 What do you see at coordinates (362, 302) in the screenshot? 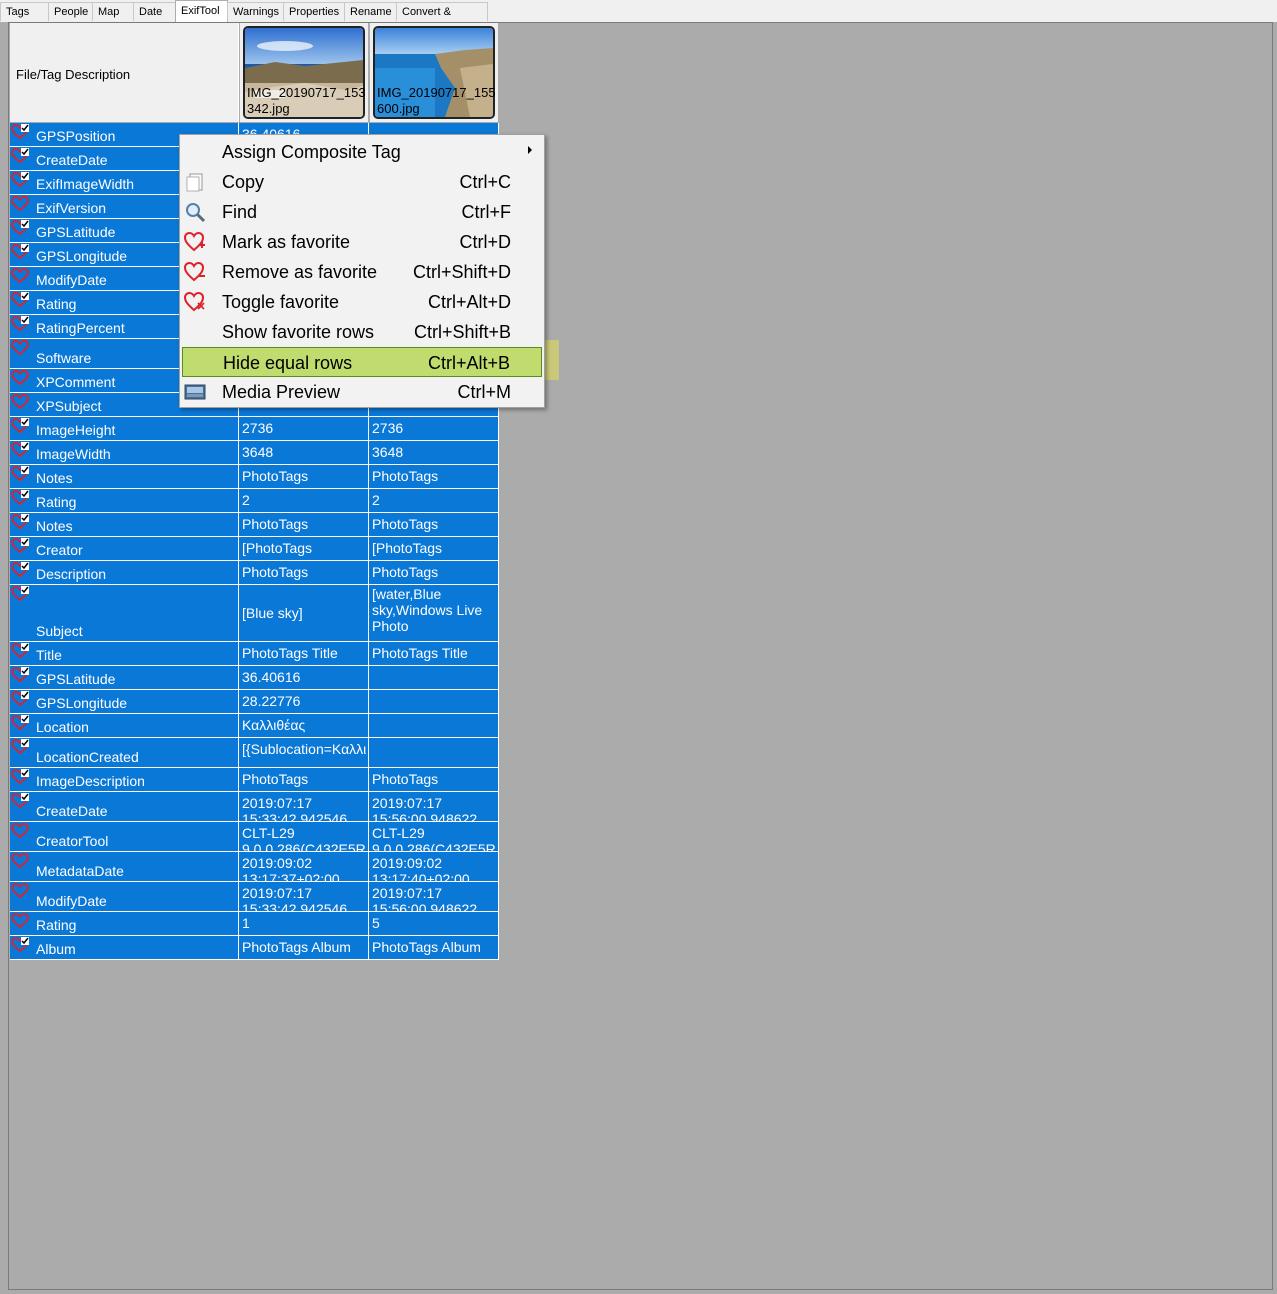
I see `menu-item-toggle-favorite: Toggle favorite Ctrl+Alt+D` at bounding box center [362, 302].